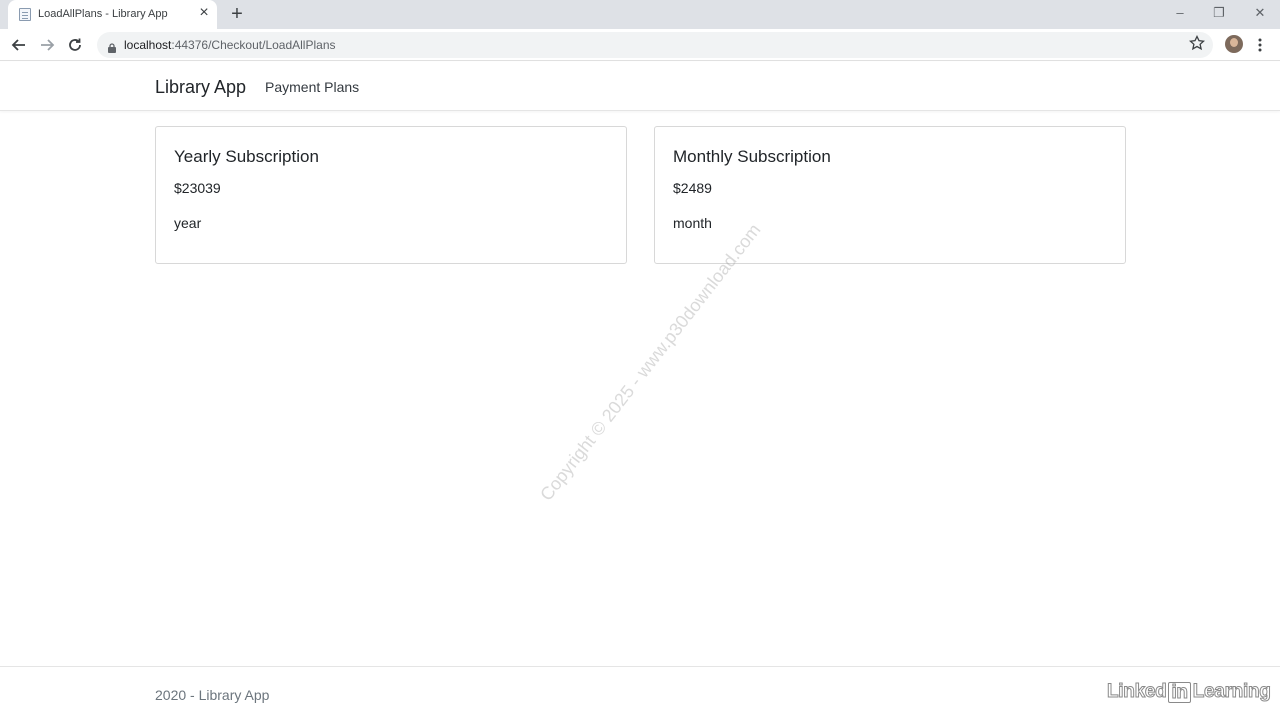 The image size is (1280, 720). I want to click on reload-icon, so click(75, 45).